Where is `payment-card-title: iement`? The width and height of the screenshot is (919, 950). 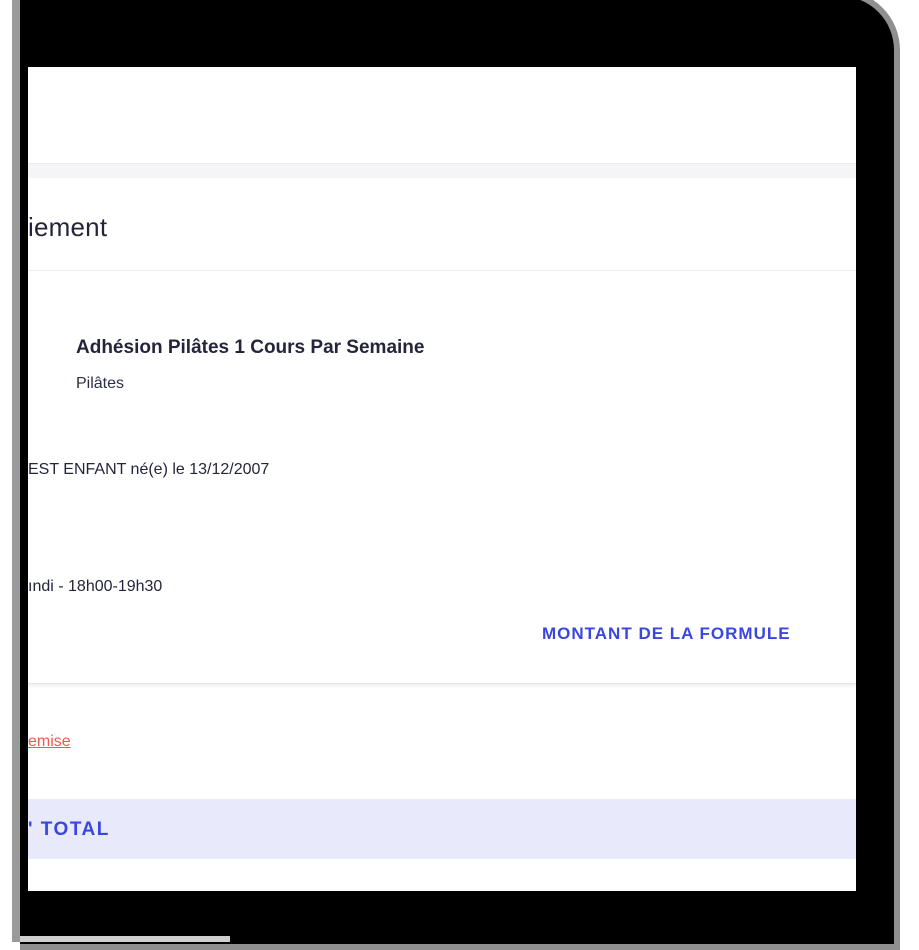
payment-card-title: iement is located at coordinates (68, 227).